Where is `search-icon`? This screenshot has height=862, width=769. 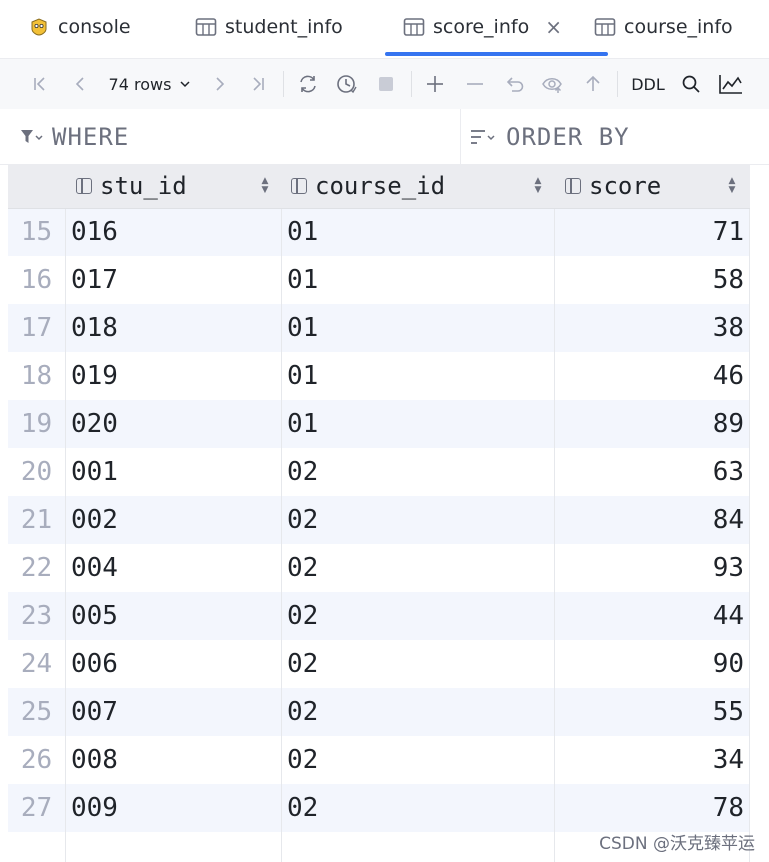
search-icon is located at coordinates (691, 84).